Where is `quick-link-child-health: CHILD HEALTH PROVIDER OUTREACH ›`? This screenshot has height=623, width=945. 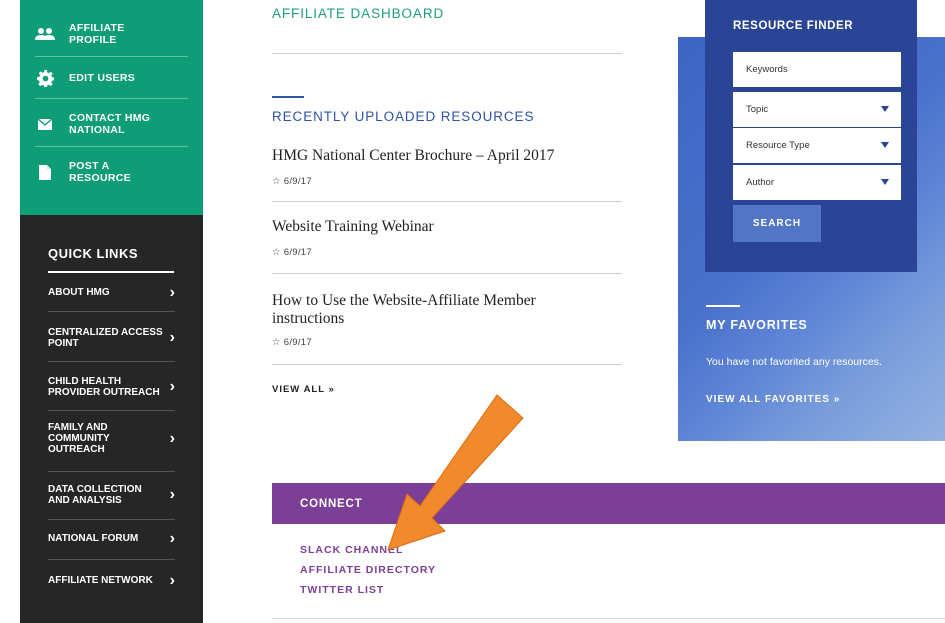 quick-link-child-health: CHILD HEALTH PROVIDER OUTREACH › is located at coordinates (111, 387).